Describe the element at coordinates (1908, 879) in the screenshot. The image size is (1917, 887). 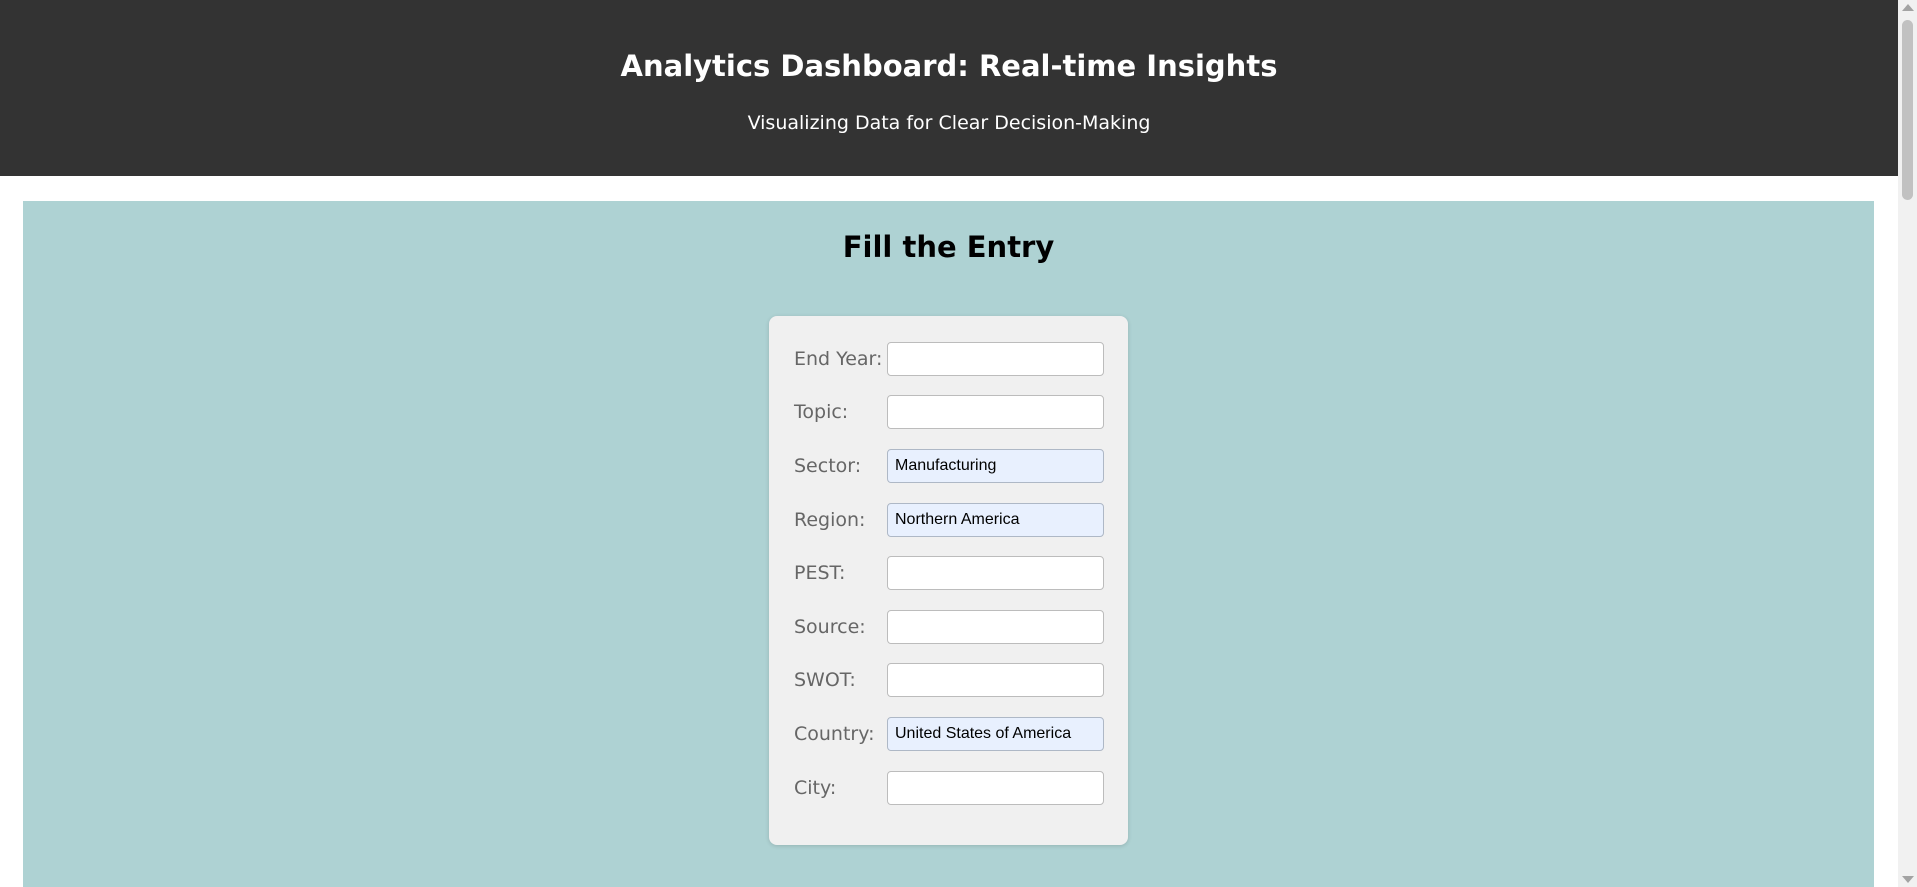
I see `scroll-down-arrow-icon` at that location.